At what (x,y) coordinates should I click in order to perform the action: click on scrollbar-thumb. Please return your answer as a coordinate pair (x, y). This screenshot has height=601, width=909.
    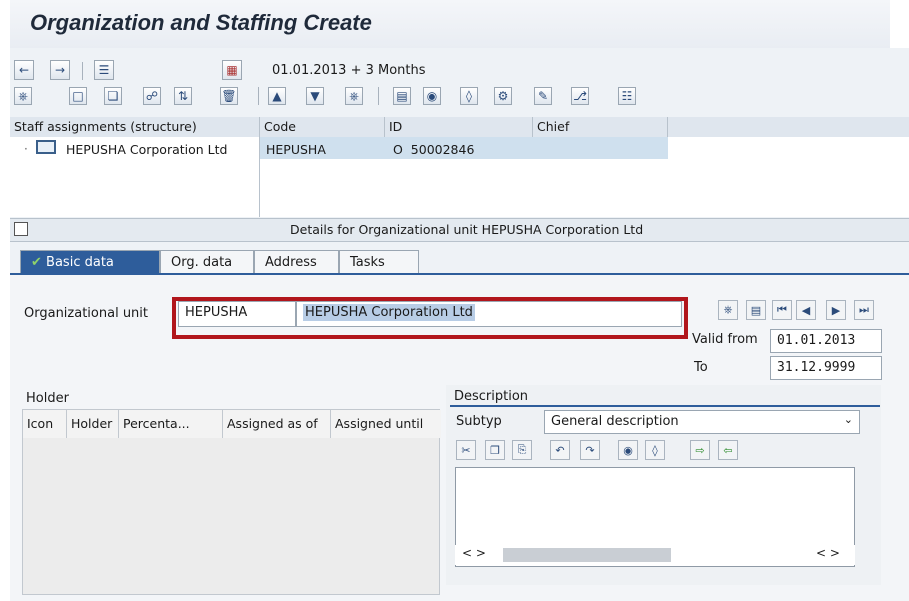
    Looking at the image, I should click on (587, 555).